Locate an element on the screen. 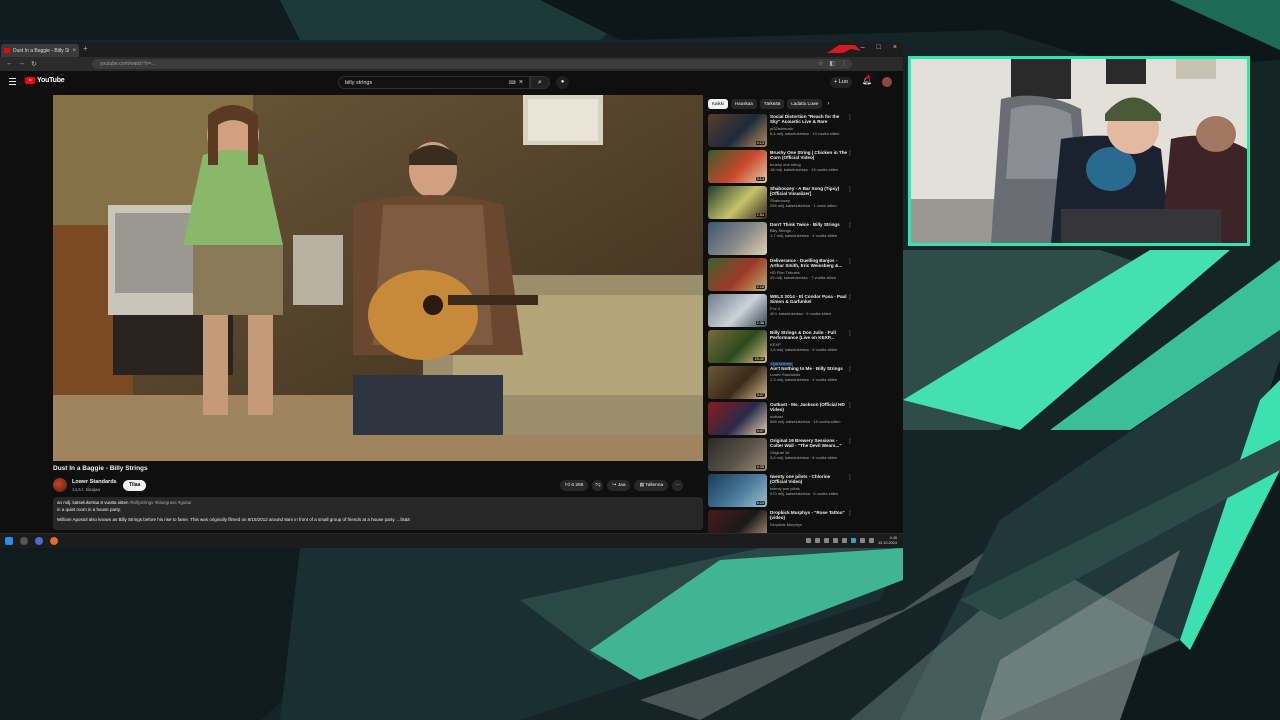 The image size is (1280, 720). extensions-icon: ◧ is located at coordinates (832, 63).